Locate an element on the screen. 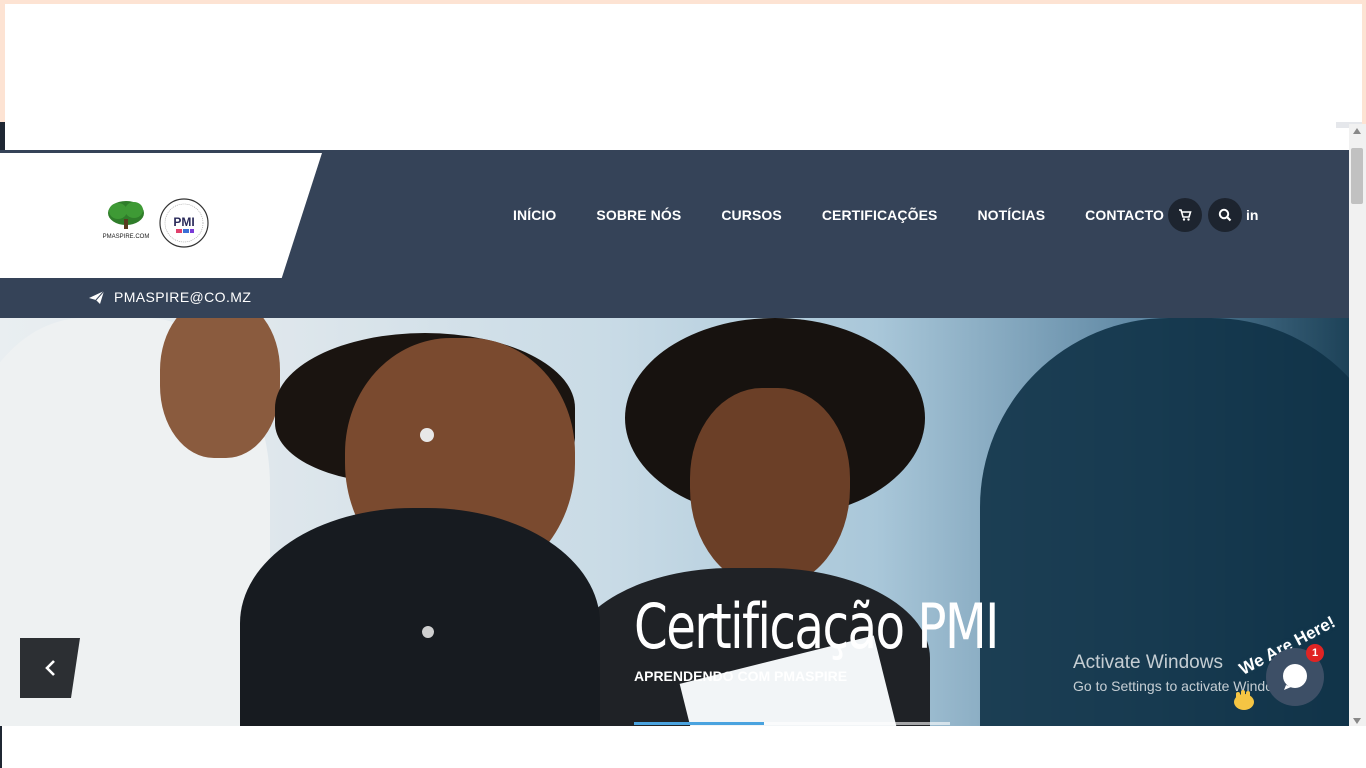  waving-hand-icon is located at coordinates (1244, 700).